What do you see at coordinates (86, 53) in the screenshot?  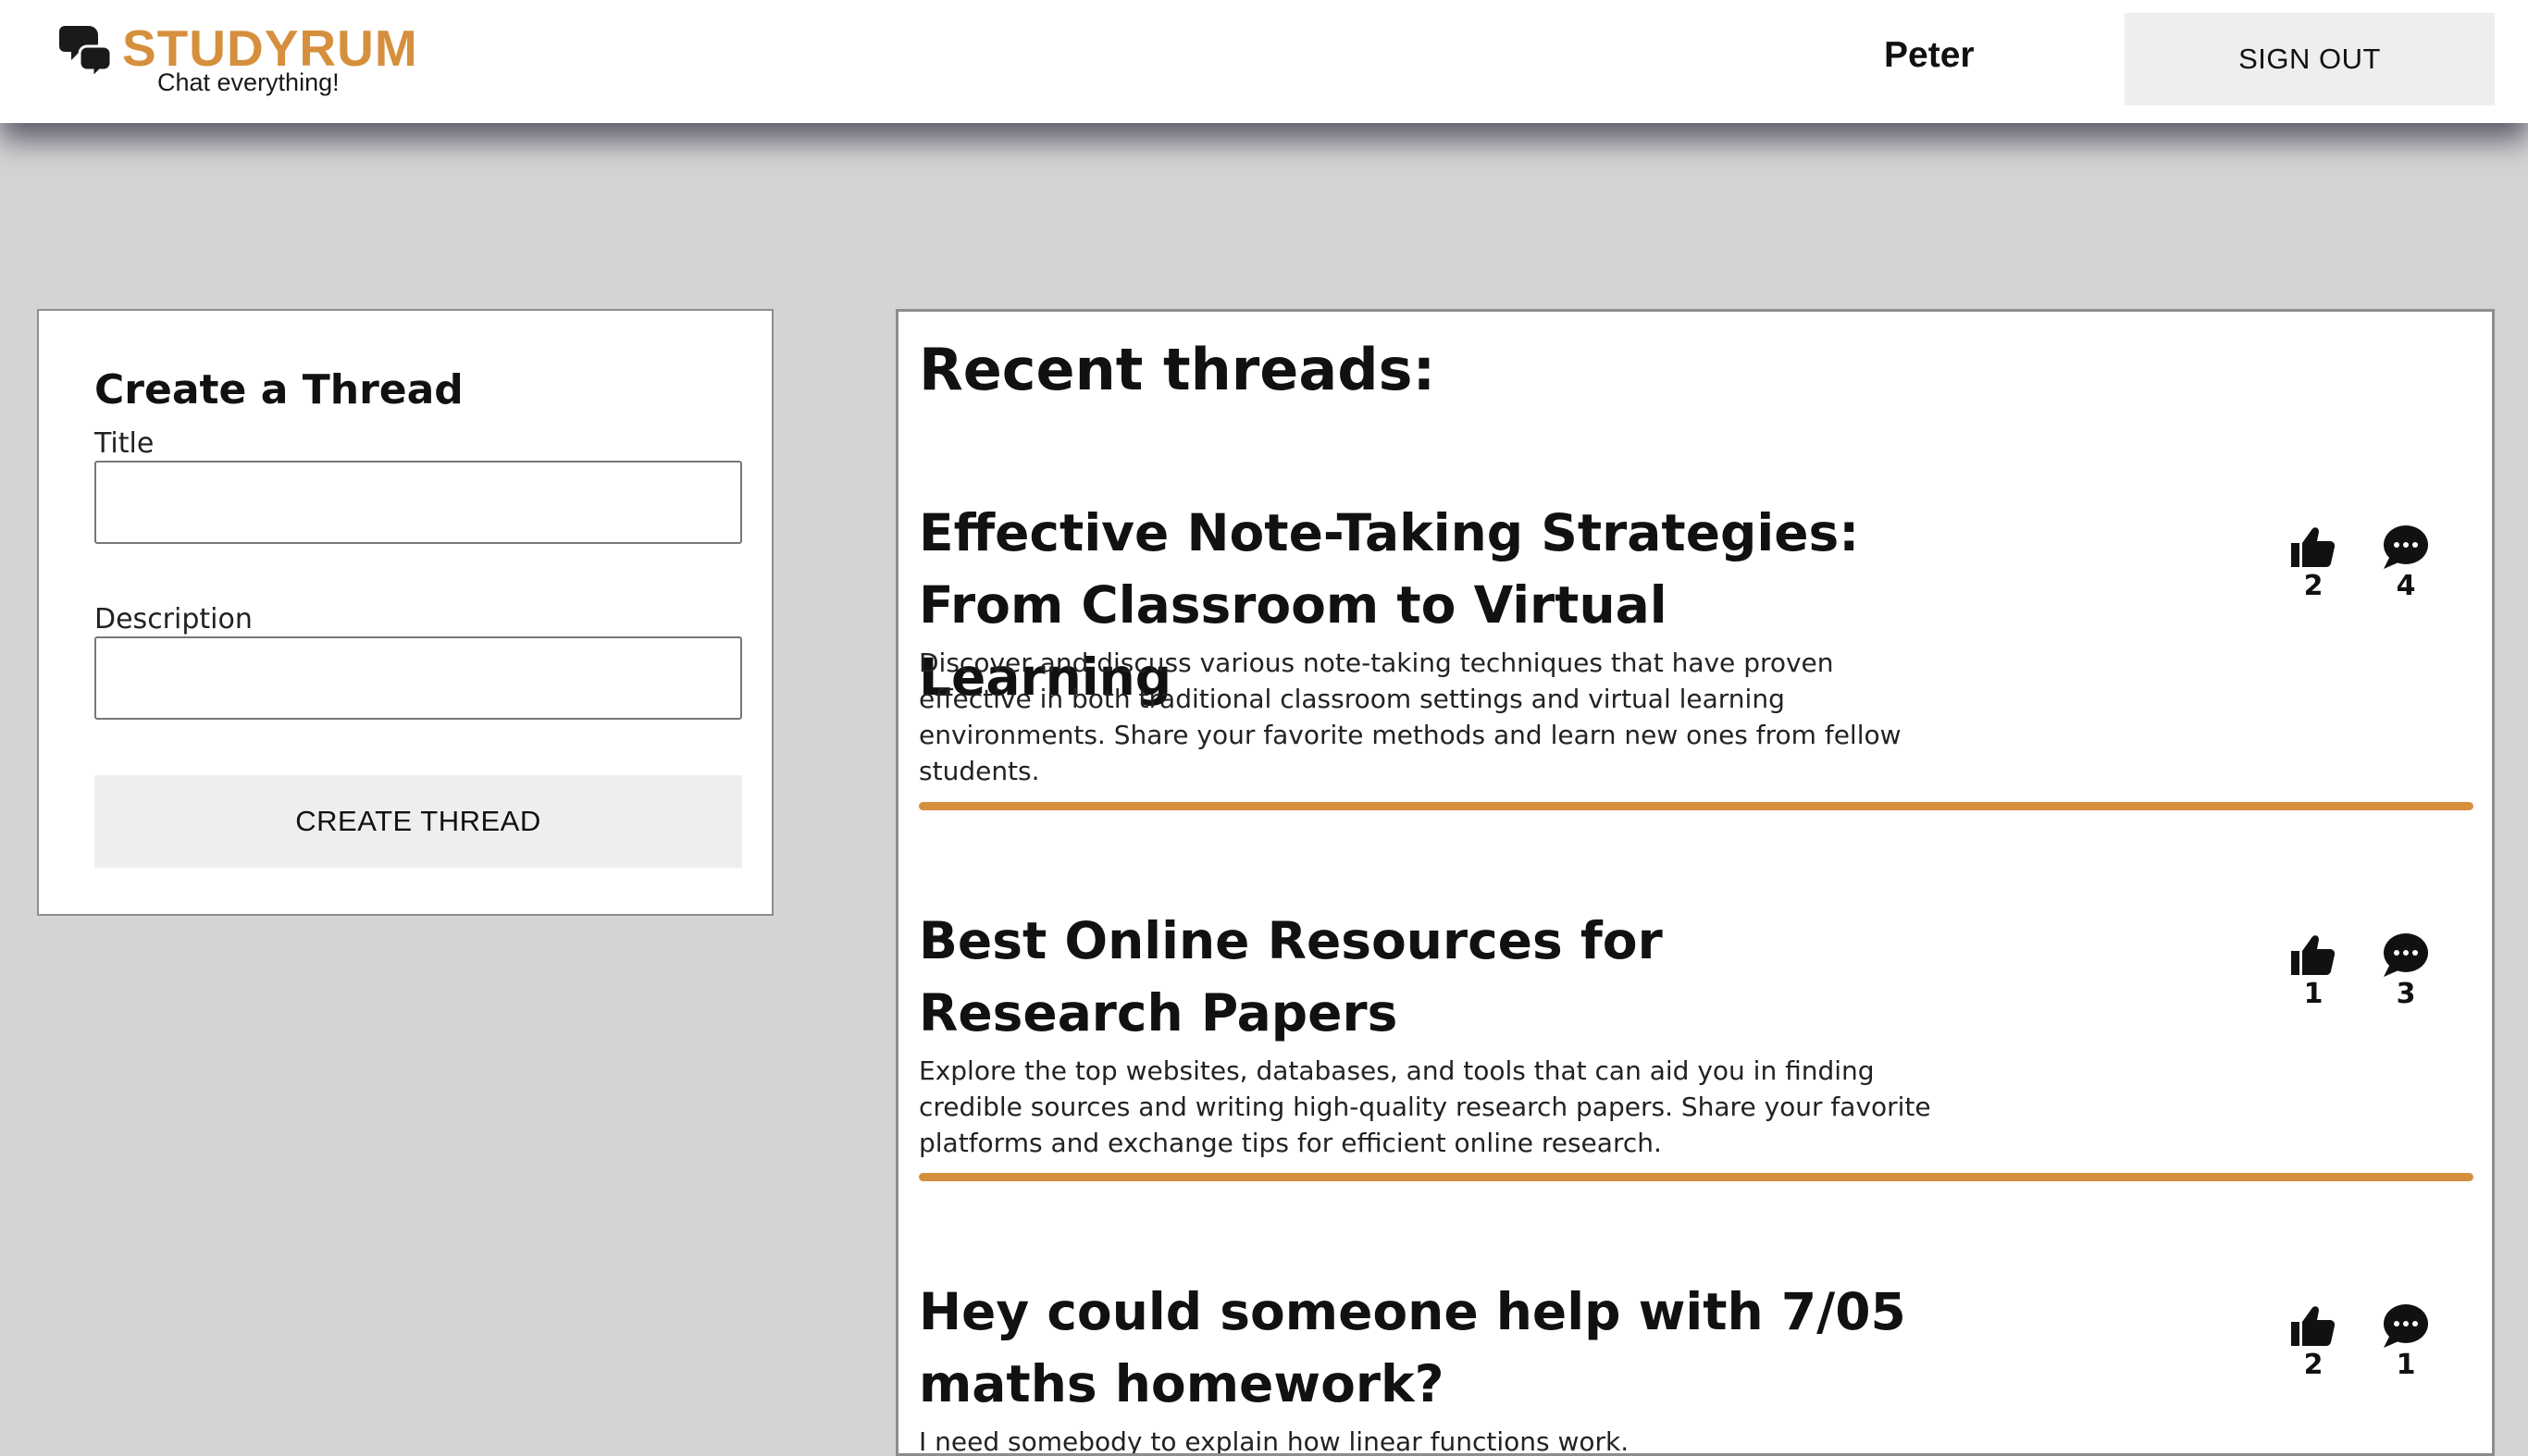 I see `chat-bubbles-icon` at bounding box center [86, 53].